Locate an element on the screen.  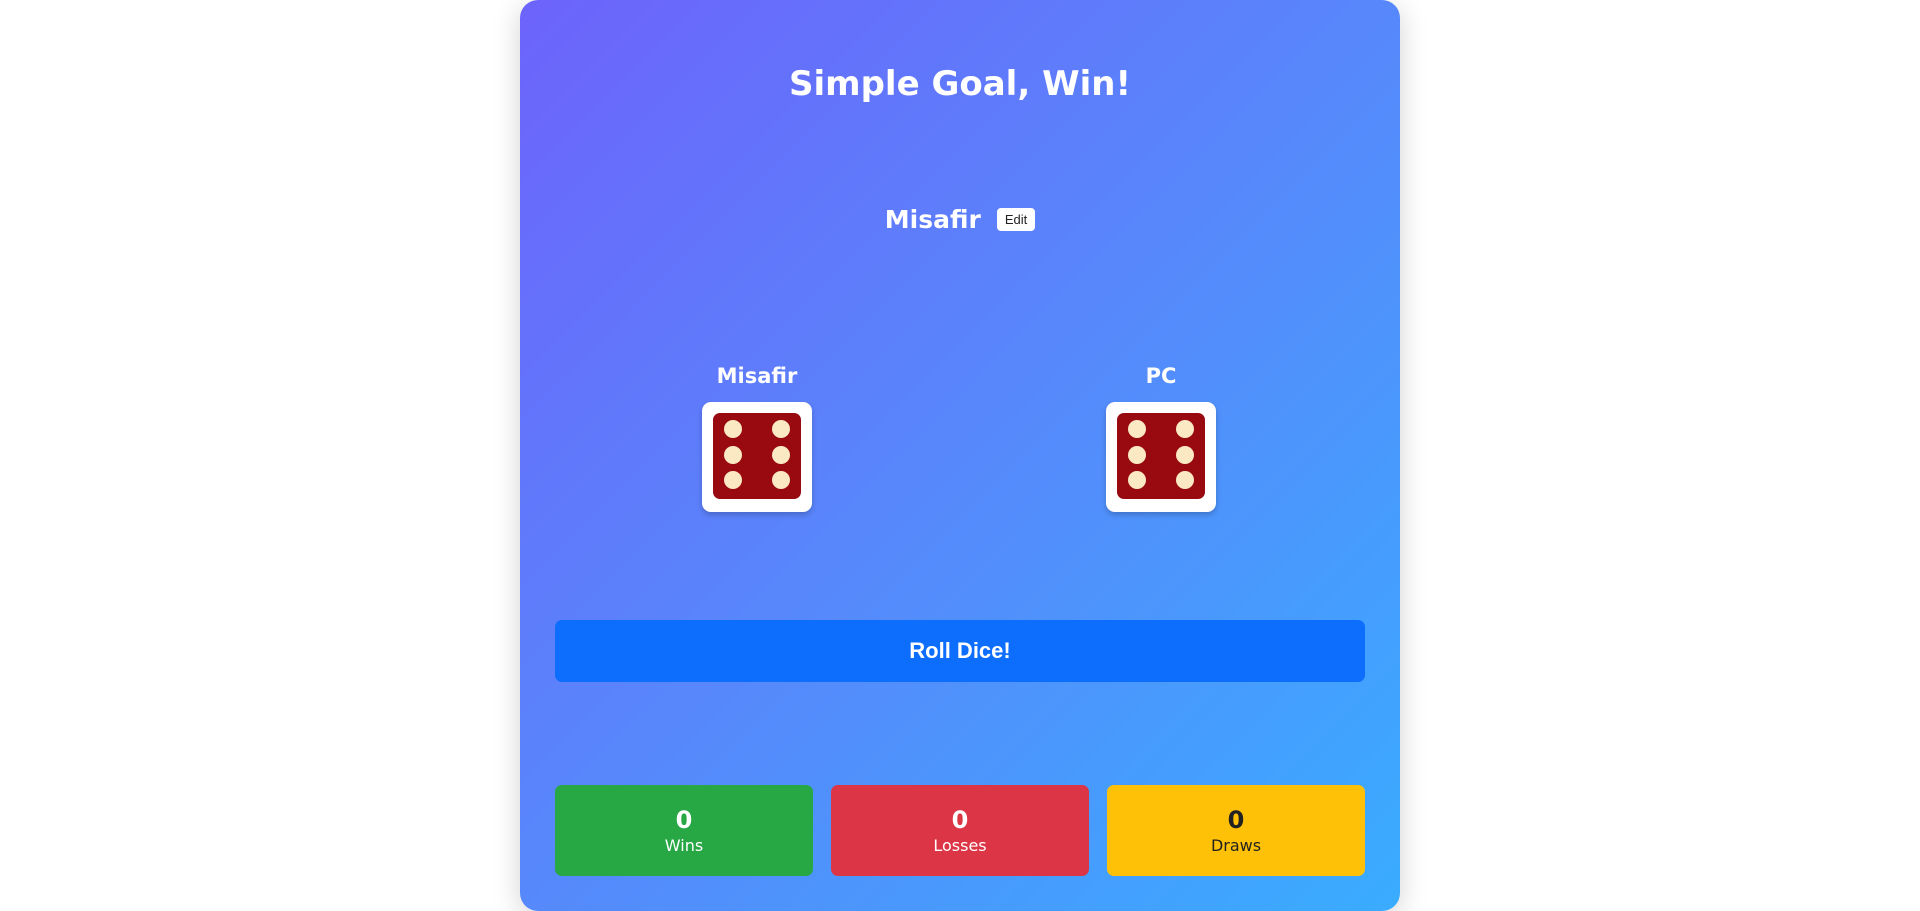
losses-counter: 0 Losses is located at coordinates (960, 830).